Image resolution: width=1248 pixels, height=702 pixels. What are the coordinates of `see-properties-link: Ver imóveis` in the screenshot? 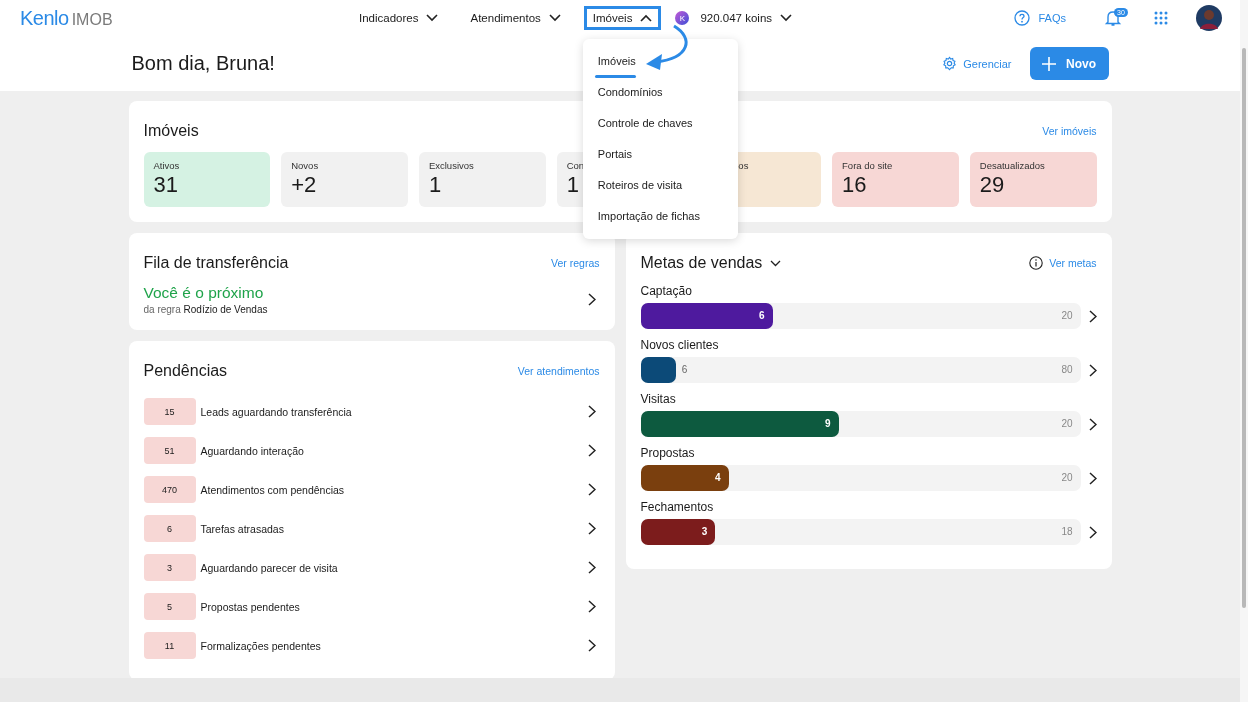 It's located at (1069, 131).